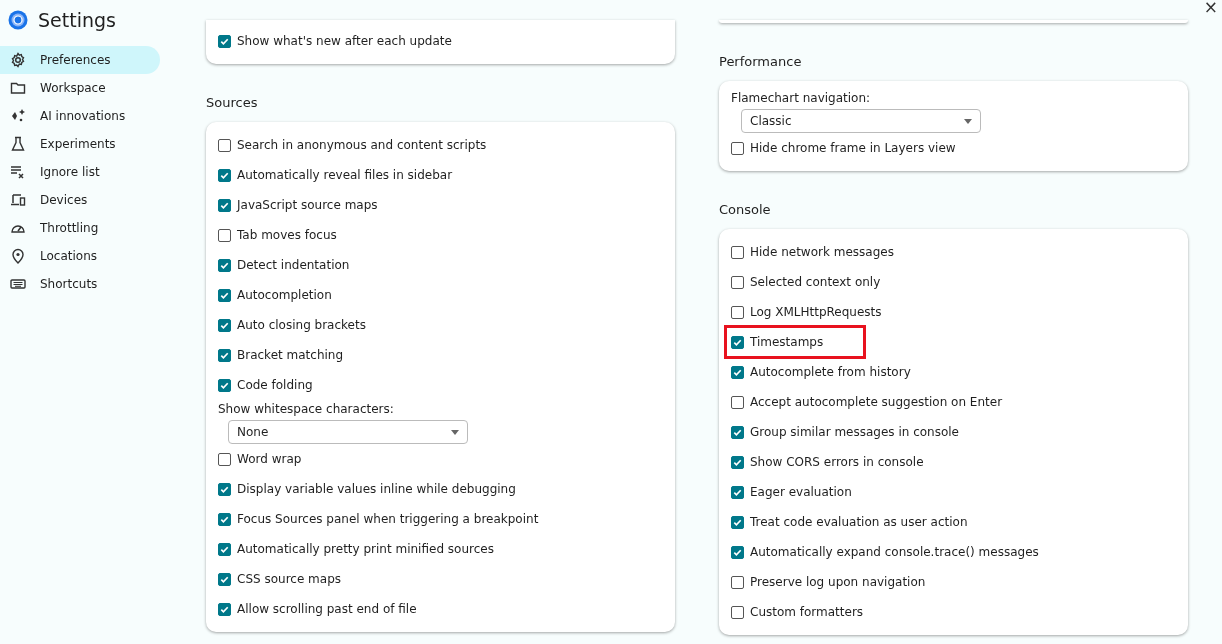 Image resolution: width=1222 pixels, height=644 pixels. What do you see at coordinates (365, 549) in the screenshot?
I see `checkbox-label: Automatically pretty print minified sources` at bounding box center [365, 549].